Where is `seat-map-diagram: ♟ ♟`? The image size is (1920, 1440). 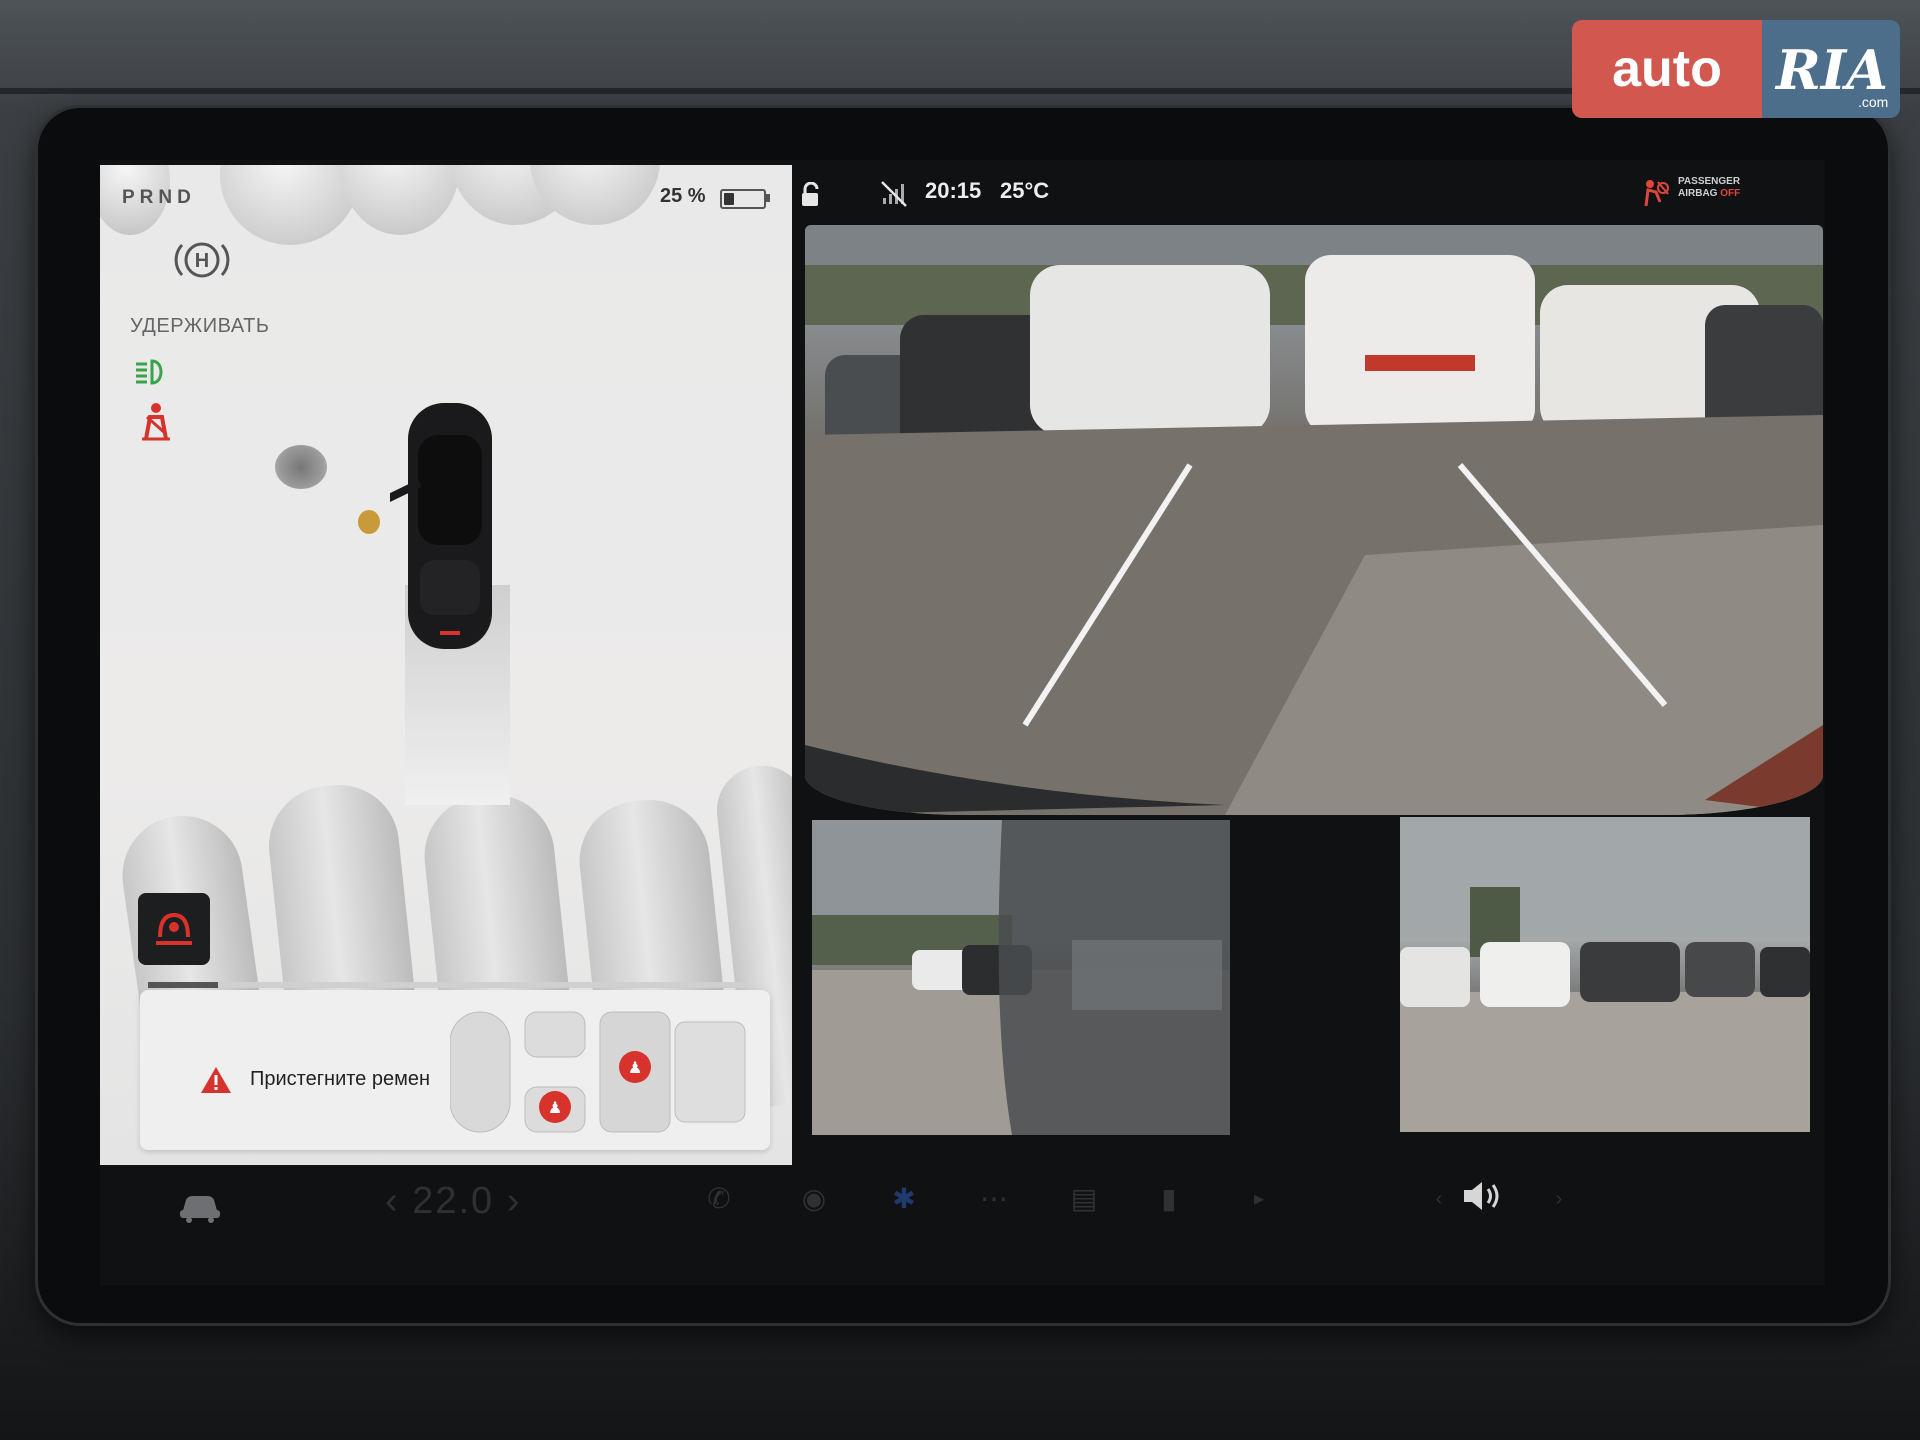
seat-map-diagram: ♟ ♟ is located at coordinates (598, 1072).